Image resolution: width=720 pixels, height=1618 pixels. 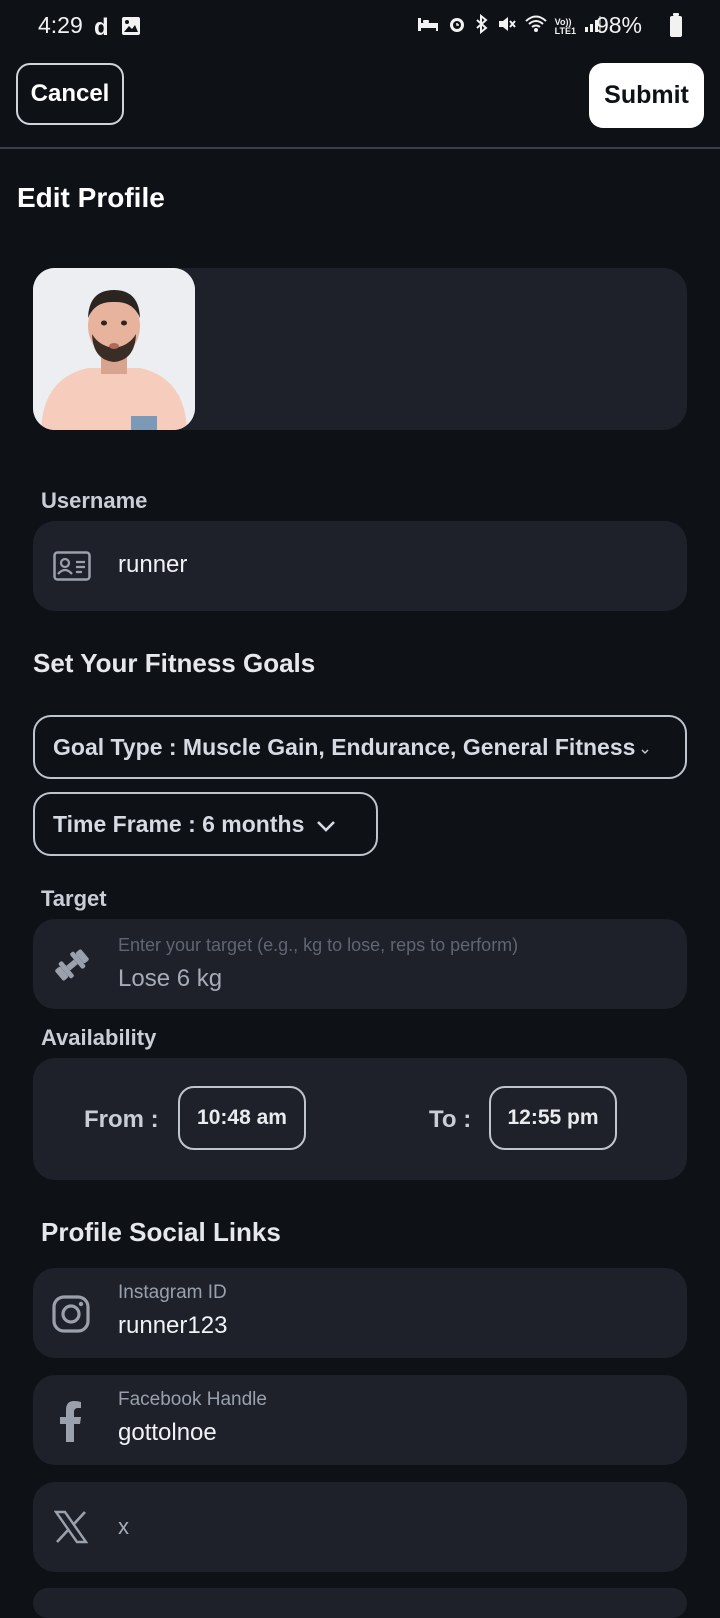 What do you see at coordinates (153, 564) in the screenshot?
I see `username-value: runner` at bounding box center [153, 564].